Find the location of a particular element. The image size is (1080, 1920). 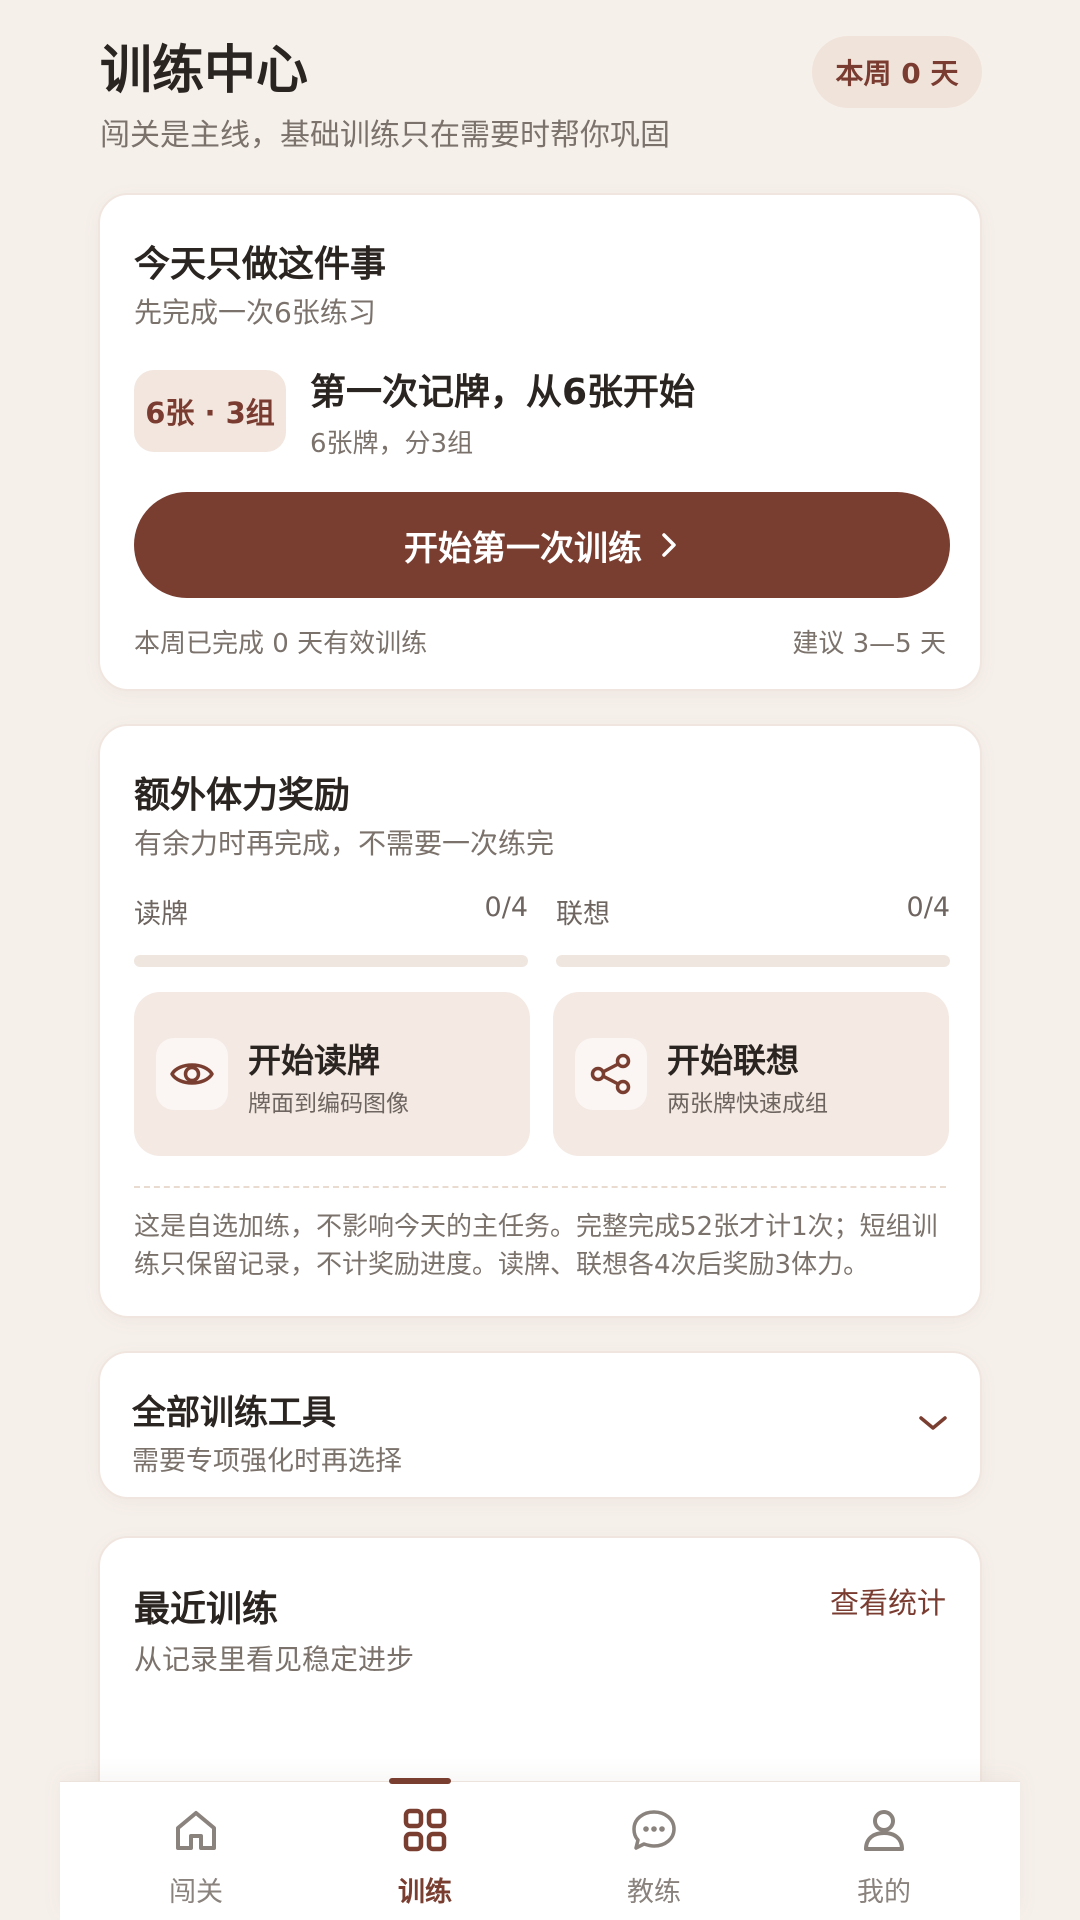

tools-card-subtitle: 需要专项强化时再选择 is located at coordinates (267, 1461).